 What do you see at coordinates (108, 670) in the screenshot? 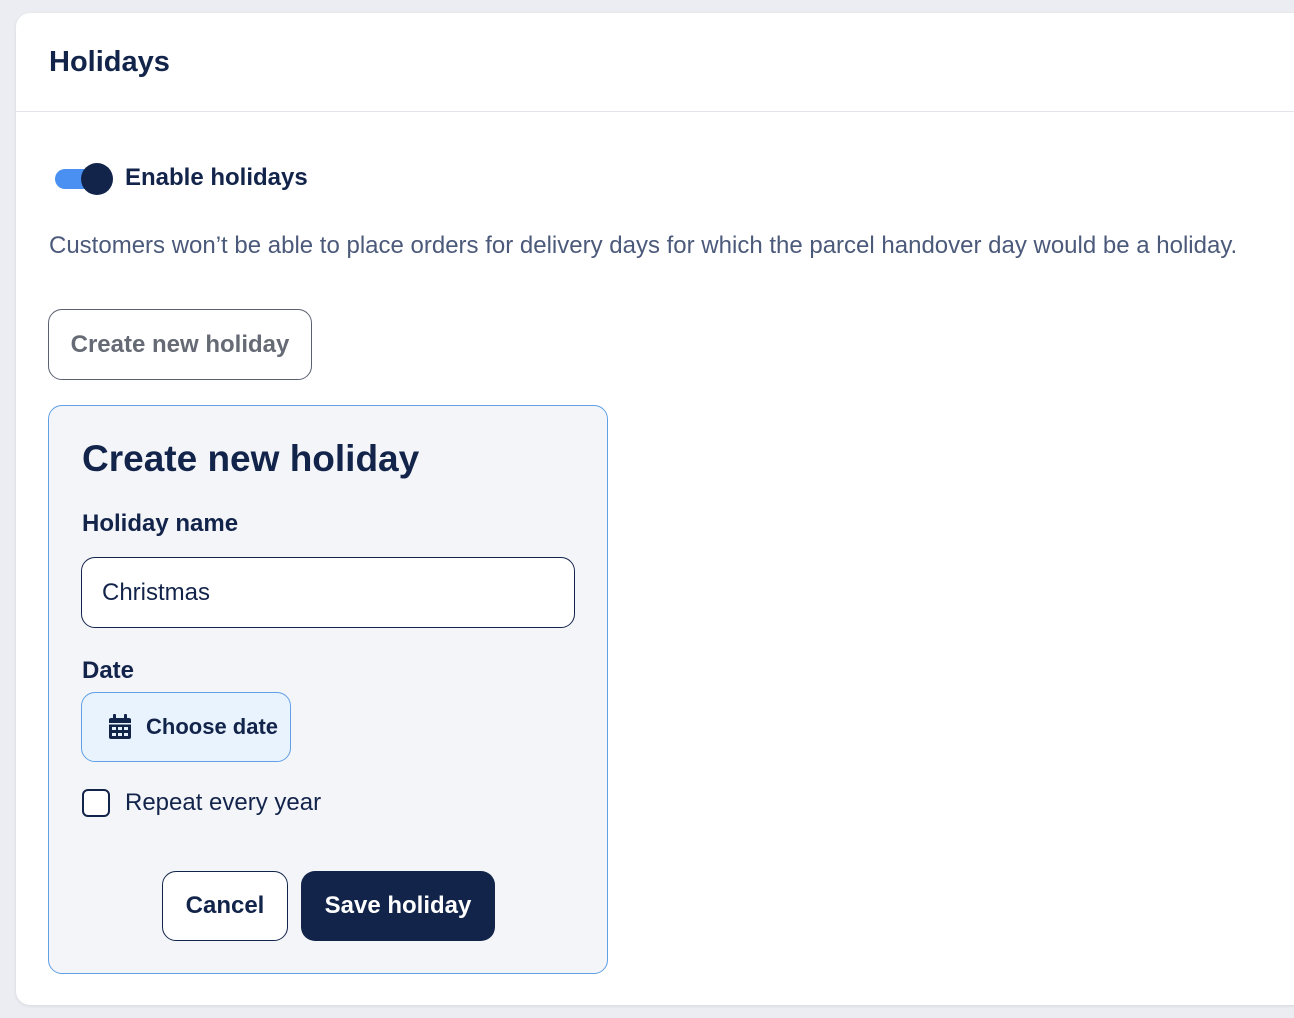
I see `date-label: Date` at bounding box center [108, 670].